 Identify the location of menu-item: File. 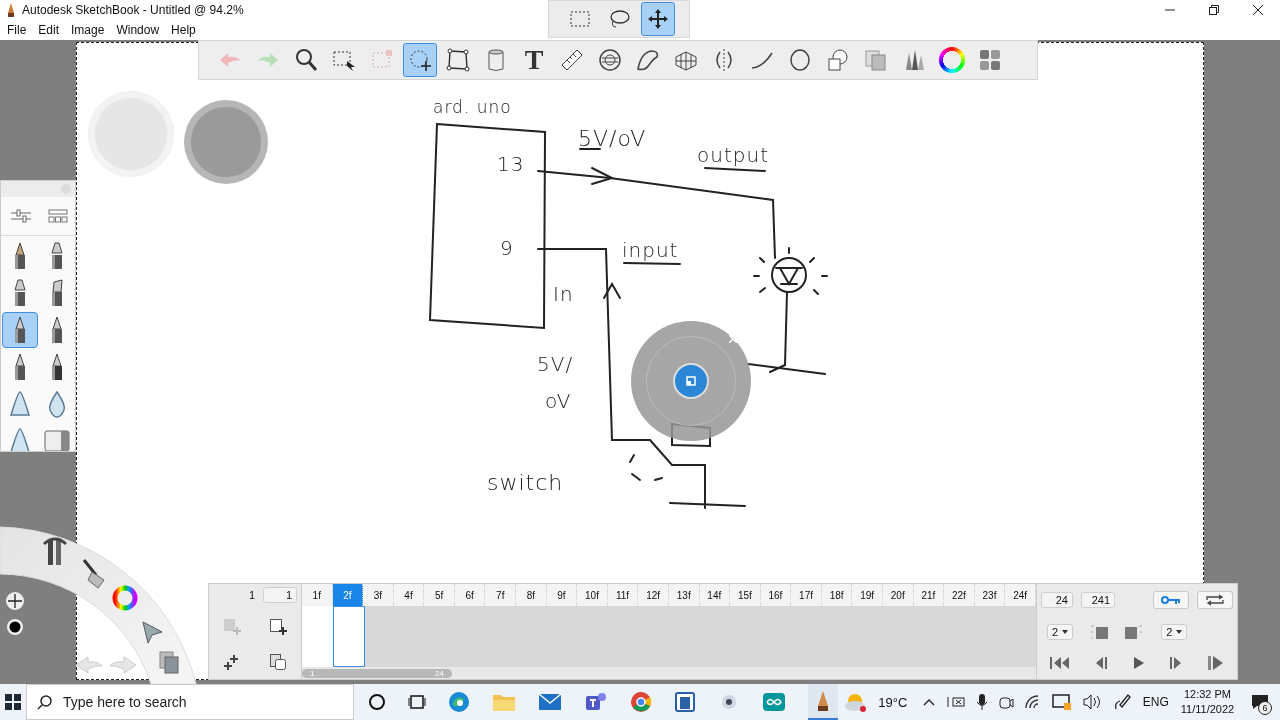
(17, 30).